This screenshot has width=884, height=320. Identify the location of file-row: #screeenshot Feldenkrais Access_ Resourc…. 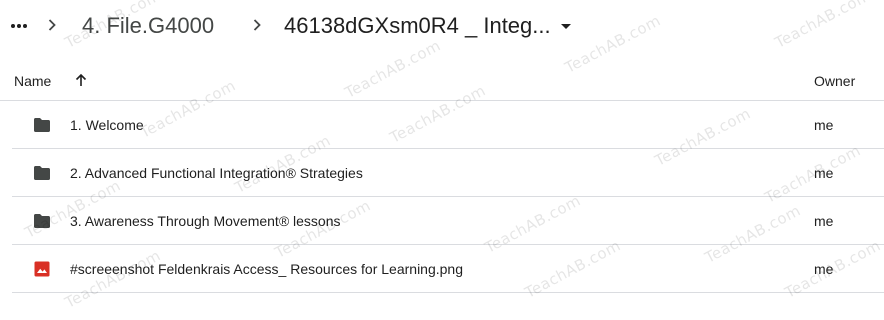
(448, 269).